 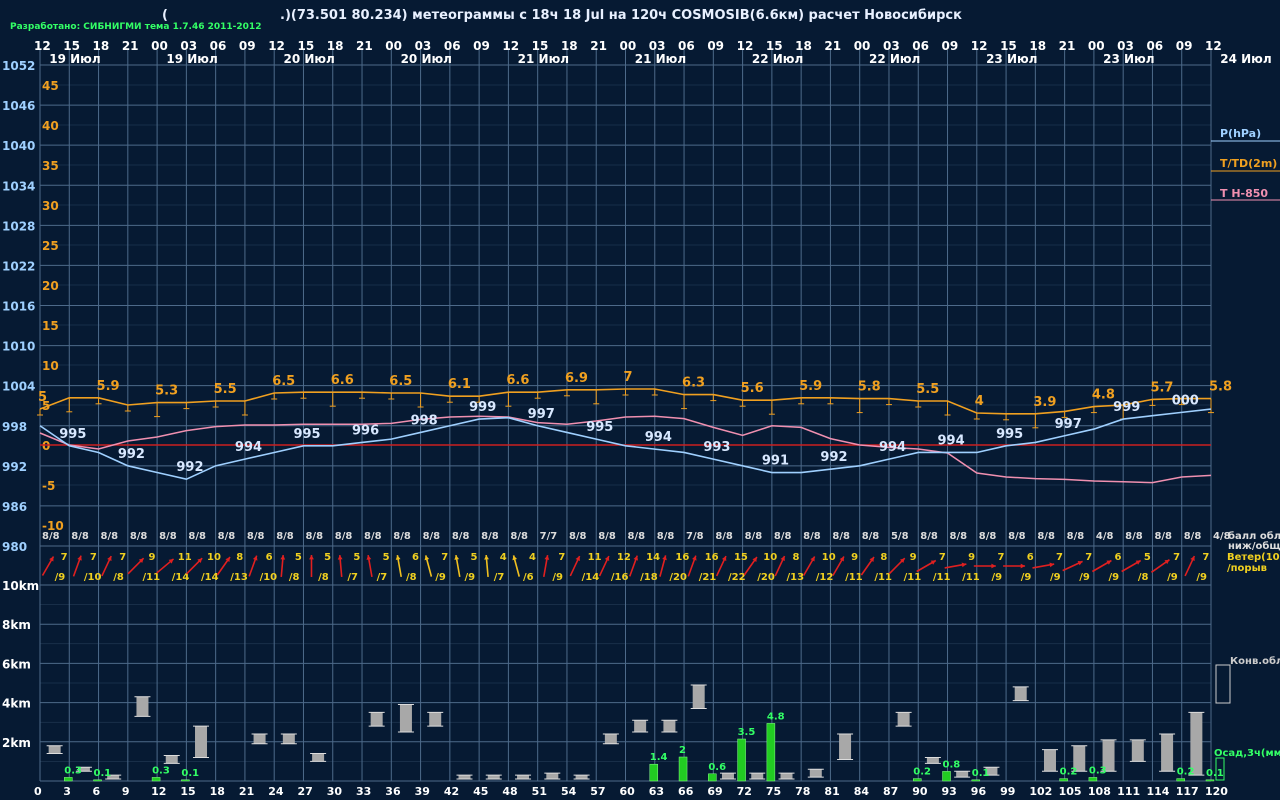 What do you see at coordinates (540, 46) in the screenshot?
I see `hour-tick-label: 15` at bounding box center [540, 46].